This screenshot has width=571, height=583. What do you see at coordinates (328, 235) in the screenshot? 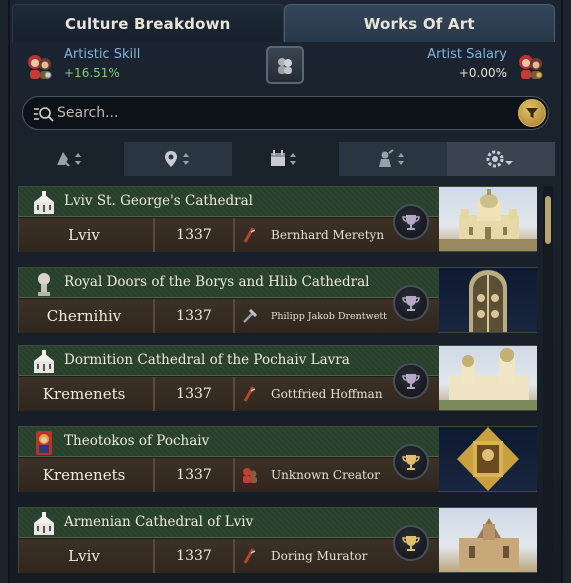
I see `artist-name: Bernhard Meretyn` at bounding box center [328, 235].